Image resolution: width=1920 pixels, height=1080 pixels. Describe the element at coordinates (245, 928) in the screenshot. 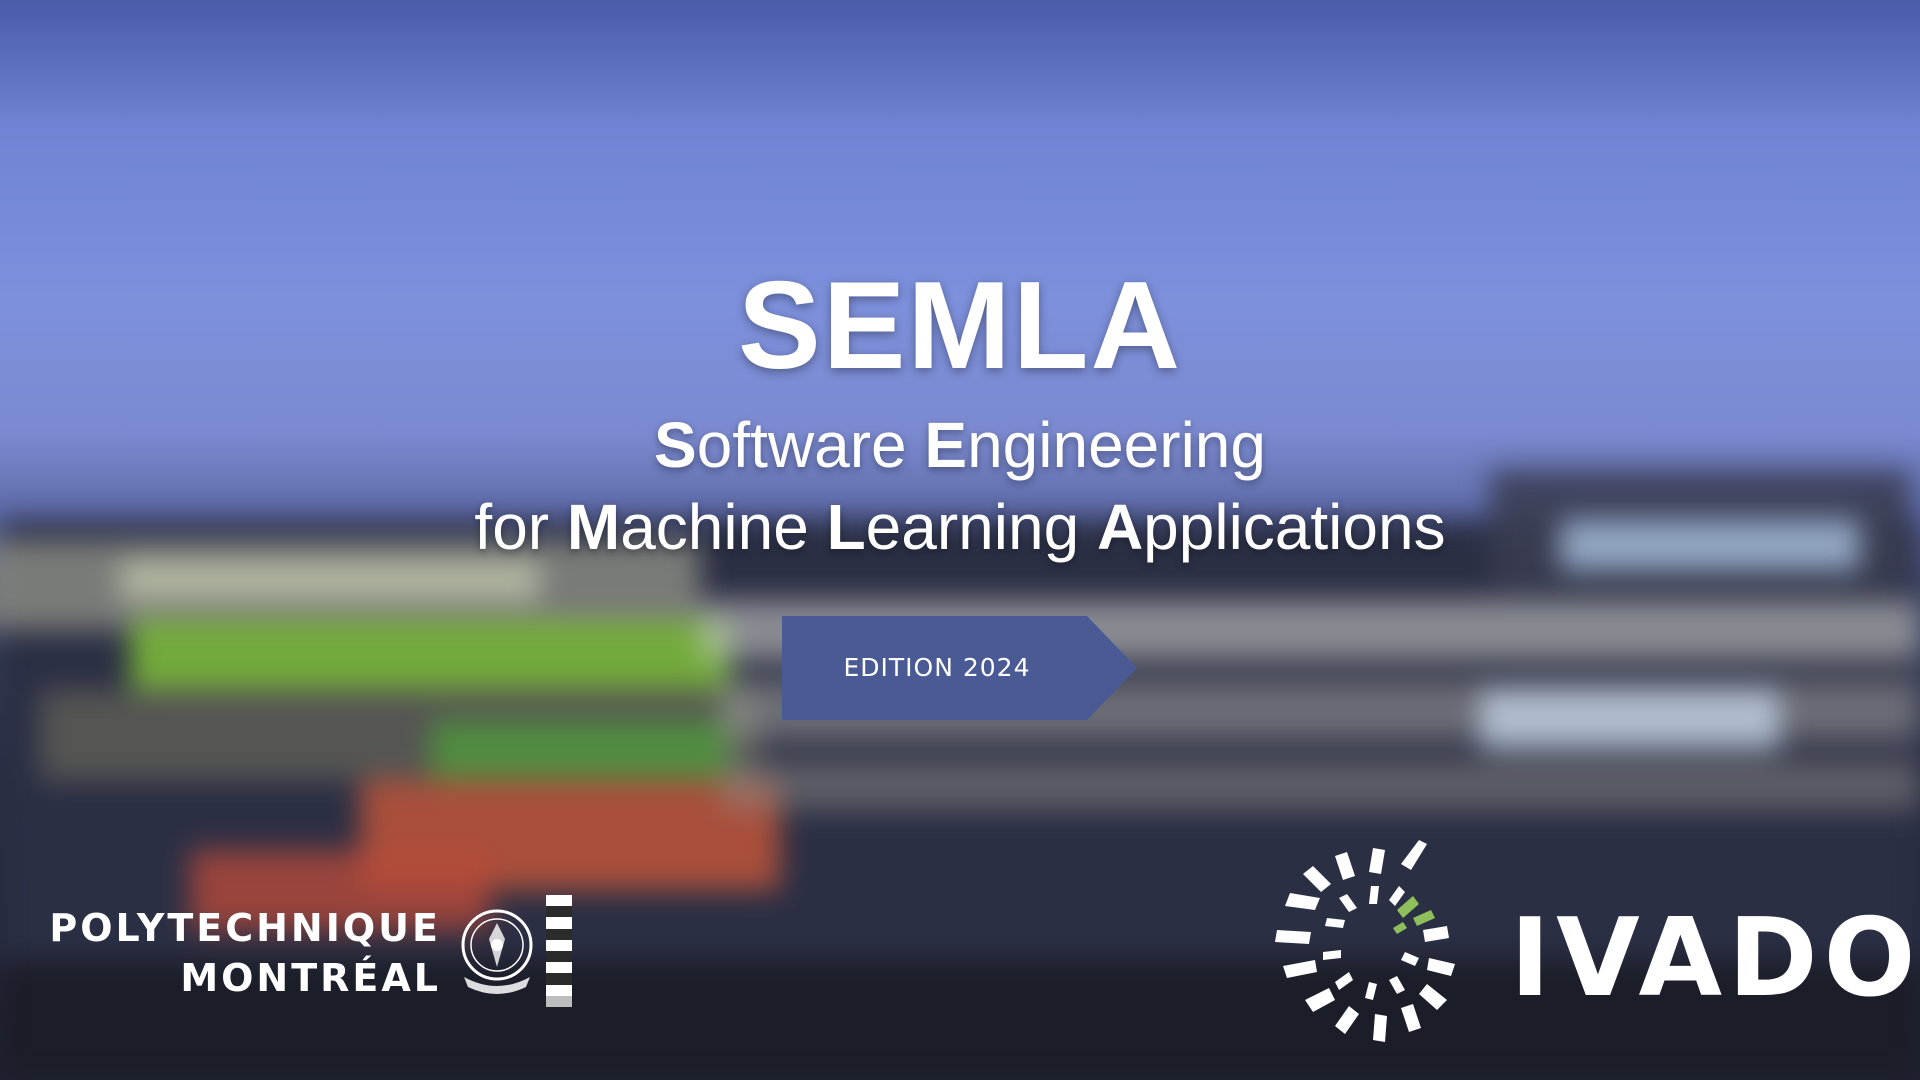

I see `polytechnique-line-1: POLYTECHNIQUE` at that location.